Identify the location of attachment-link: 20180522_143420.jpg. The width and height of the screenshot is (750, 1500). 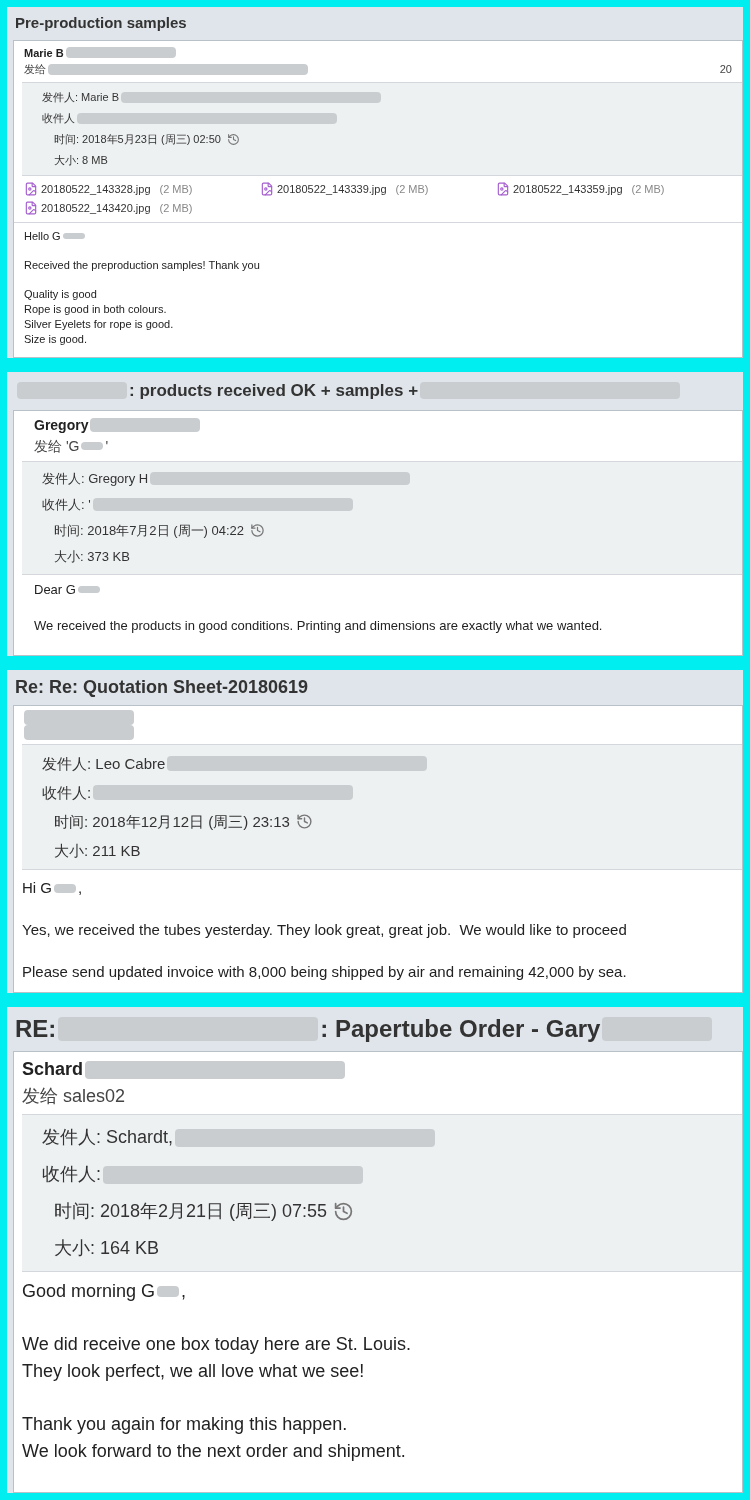
(96, 208).